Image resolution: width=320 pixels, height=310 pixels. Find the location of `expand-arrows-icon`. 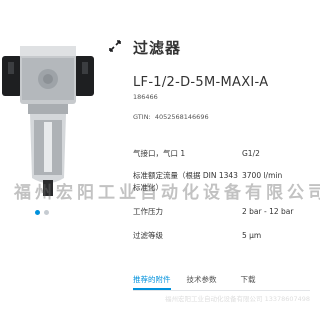

expand-arrows-icon is located at coordinates (115, 46).